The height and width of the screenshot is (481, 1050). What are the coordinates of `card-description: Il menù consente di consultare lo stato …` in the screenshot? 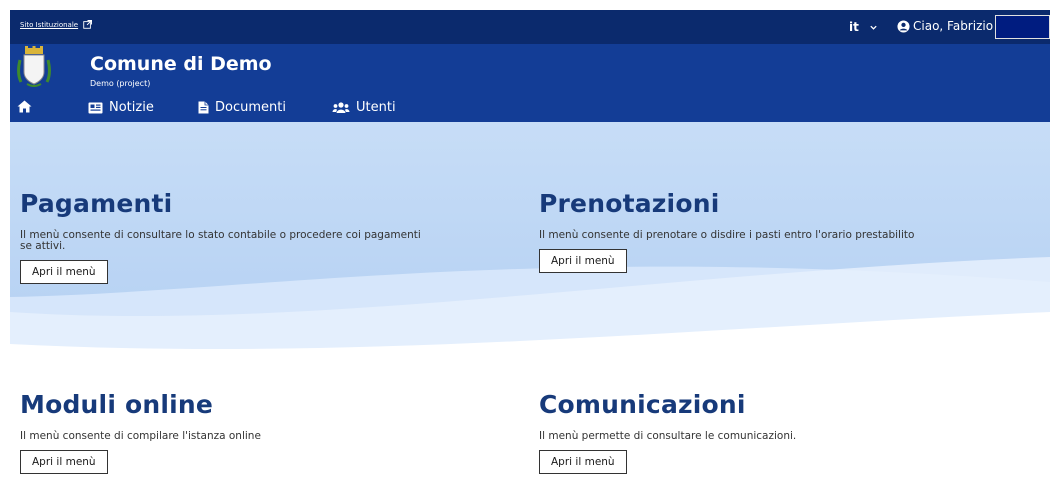 It's located at (220, 240).